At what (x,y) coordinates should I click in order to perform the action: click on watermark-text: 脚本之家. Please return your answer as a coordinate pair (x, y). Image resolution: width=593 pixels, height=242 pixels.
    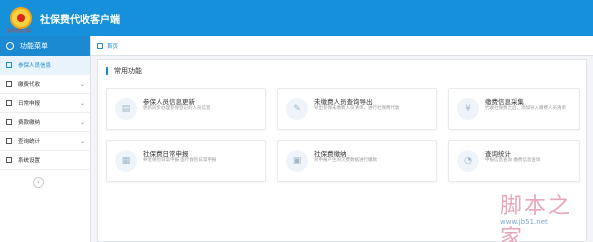
    Looking at the image, I should click on (536, 218).